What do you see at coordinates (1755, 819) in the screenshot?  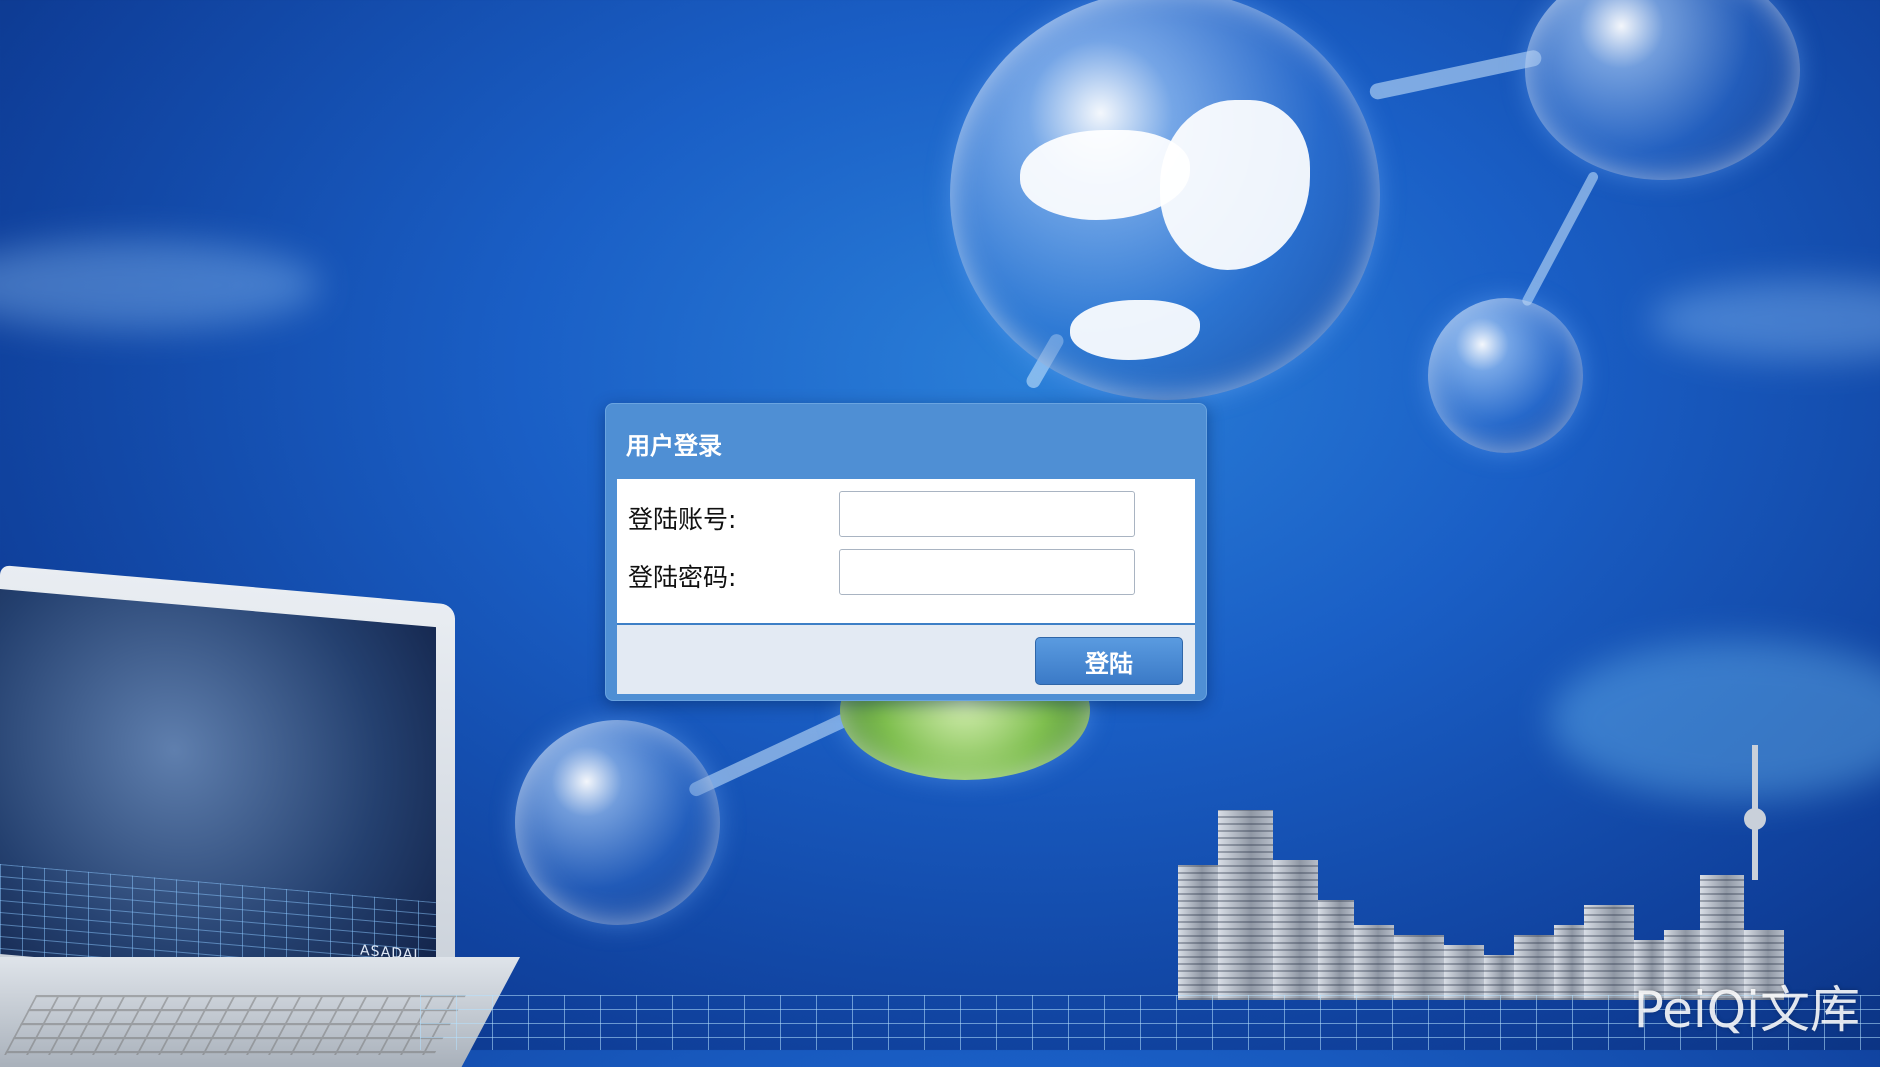 I see `tower-pod` at bounding box center [1755, 819].